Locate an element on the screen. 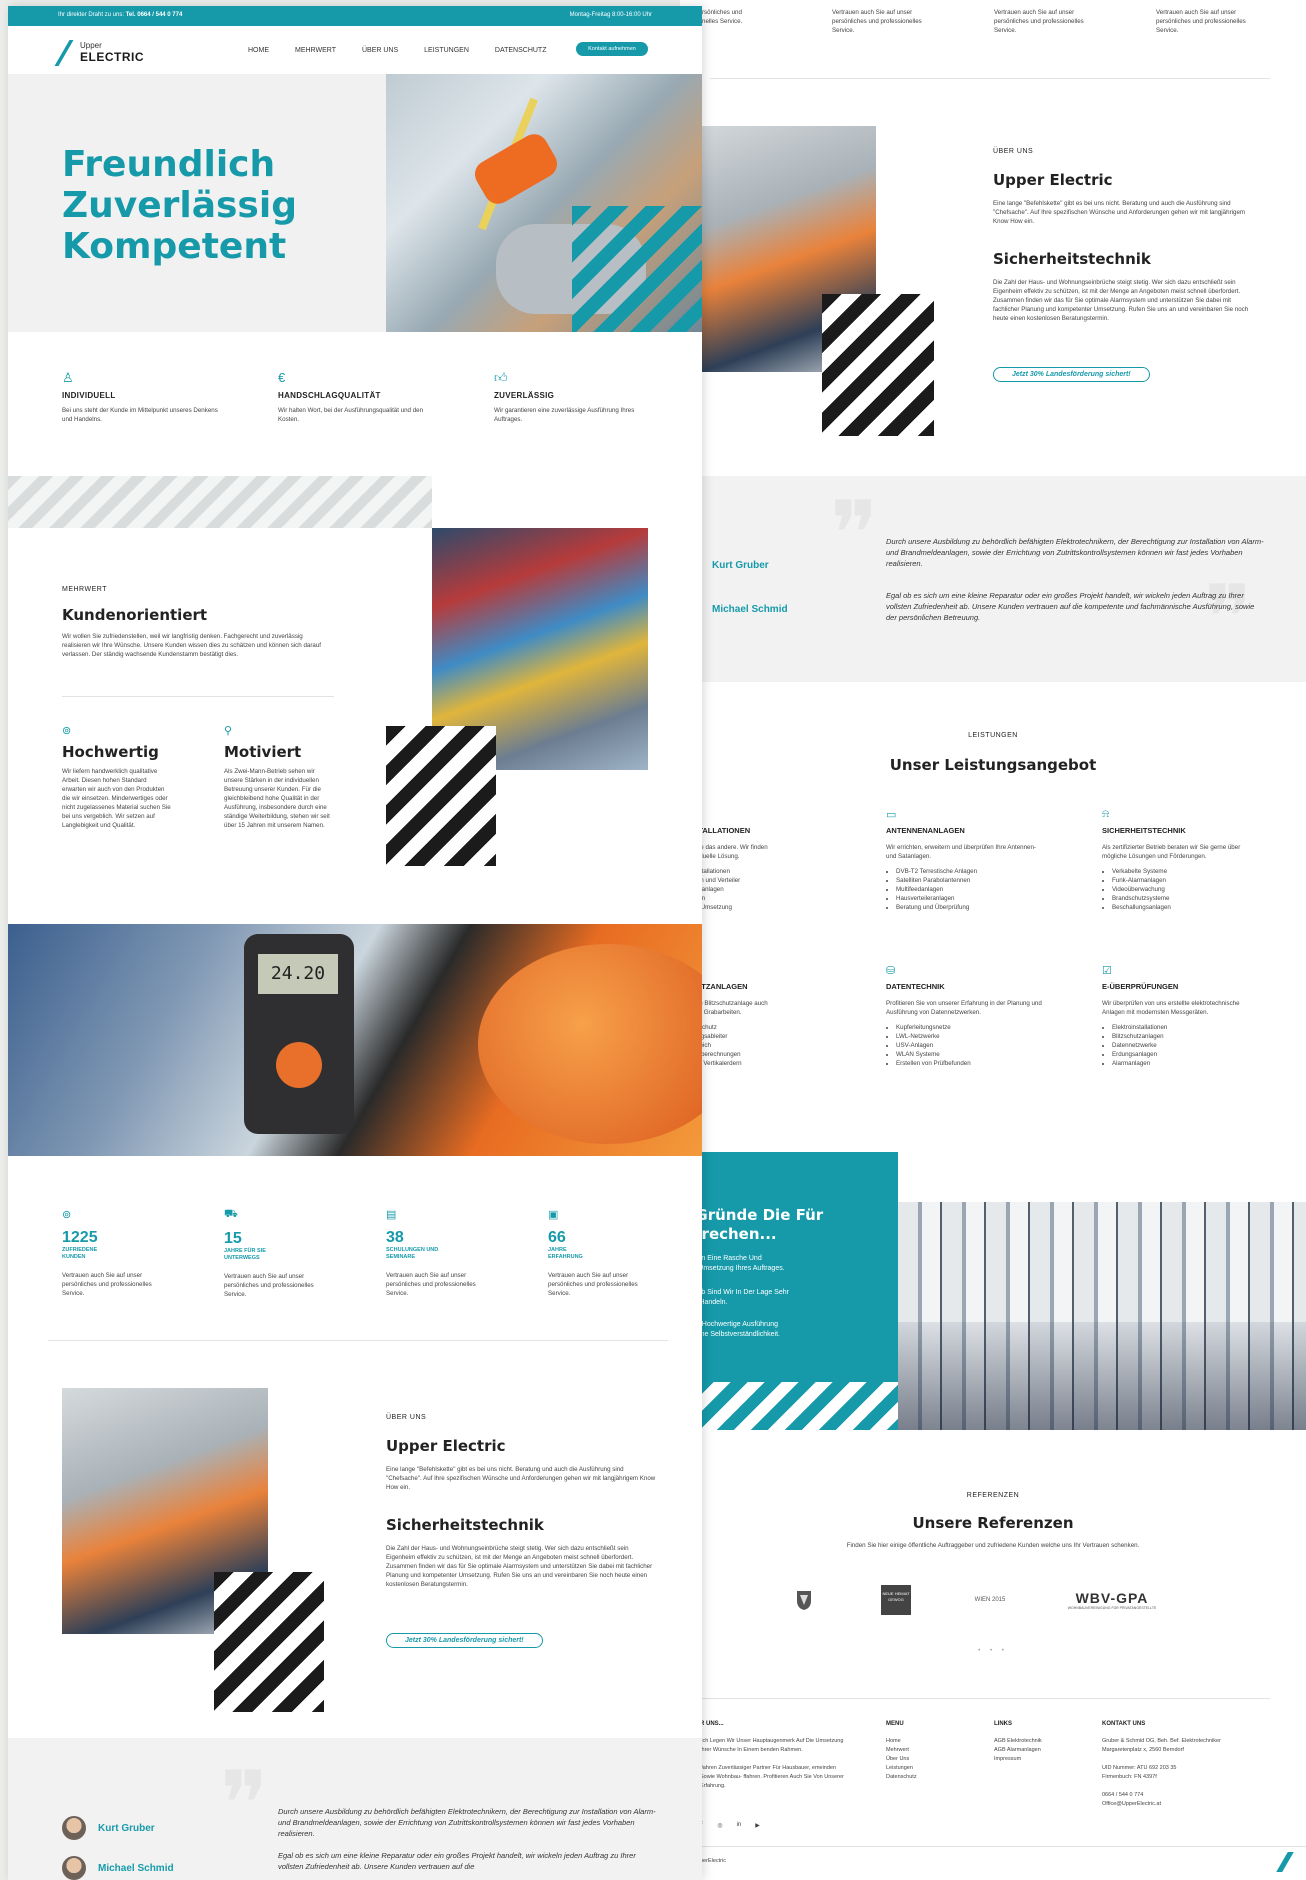 The image size is (1306, 1880). stat-label-1: JAHRE is located at coordinates (557, 1250).